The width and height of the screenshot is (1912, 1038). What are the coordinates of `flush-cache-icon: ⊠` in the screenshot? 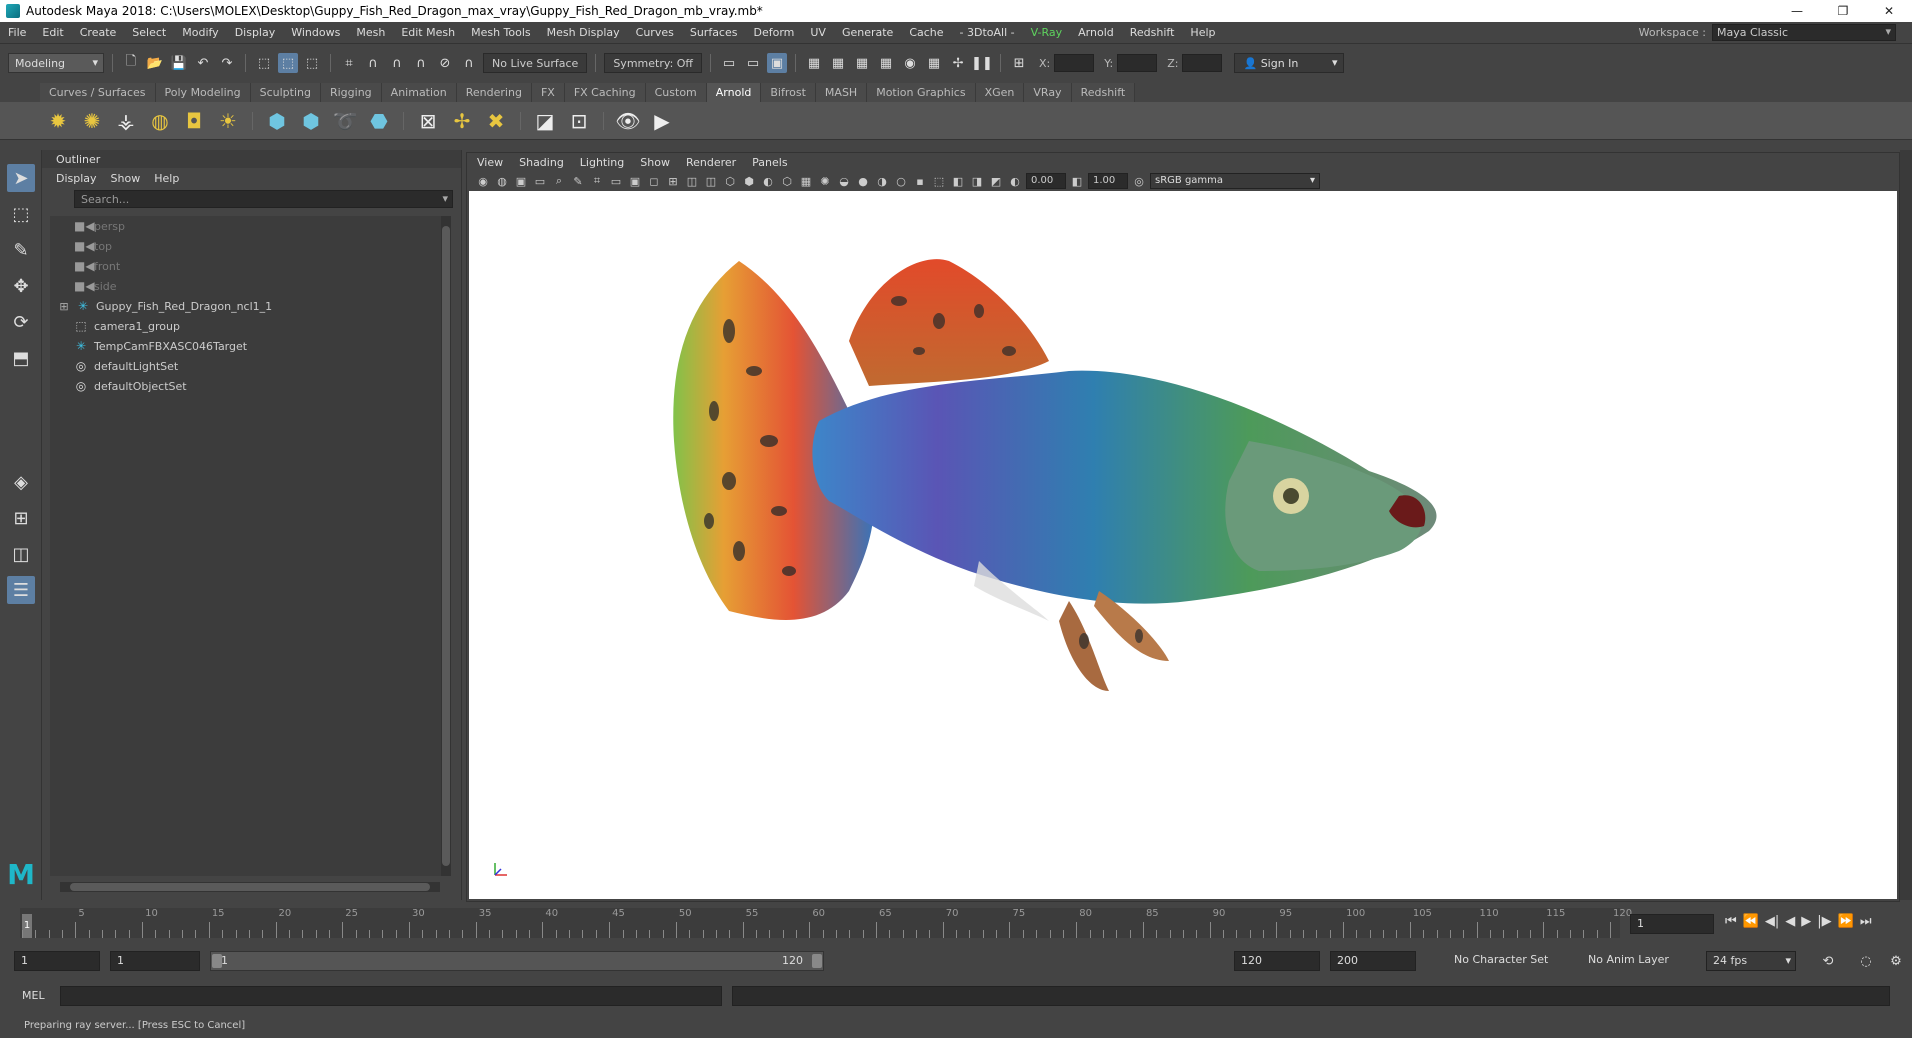 It's located at (428, 121).